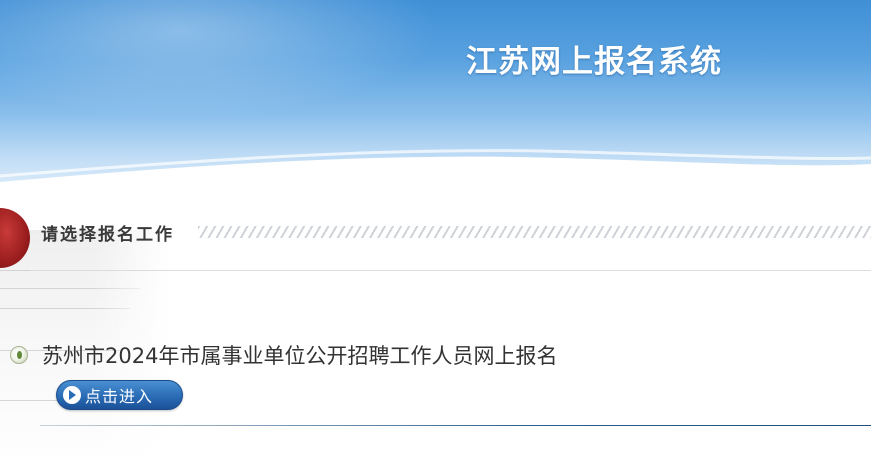  I want to click on red-tab-decoration, so click(15, 238).